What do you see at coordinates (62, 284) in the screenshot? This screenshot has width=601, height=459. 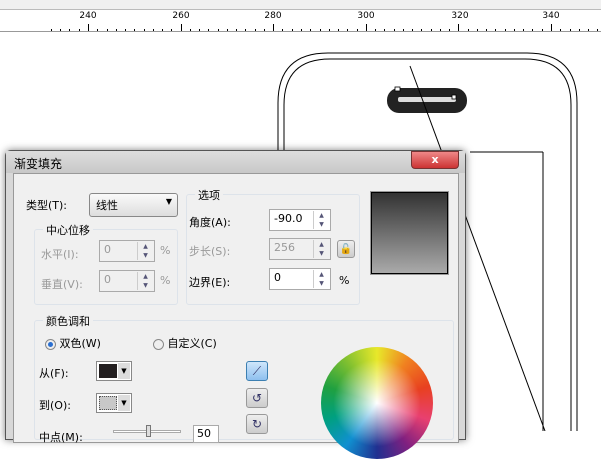 I see `vertical-label: 垂直(V):` at bounding box center [62, 284].